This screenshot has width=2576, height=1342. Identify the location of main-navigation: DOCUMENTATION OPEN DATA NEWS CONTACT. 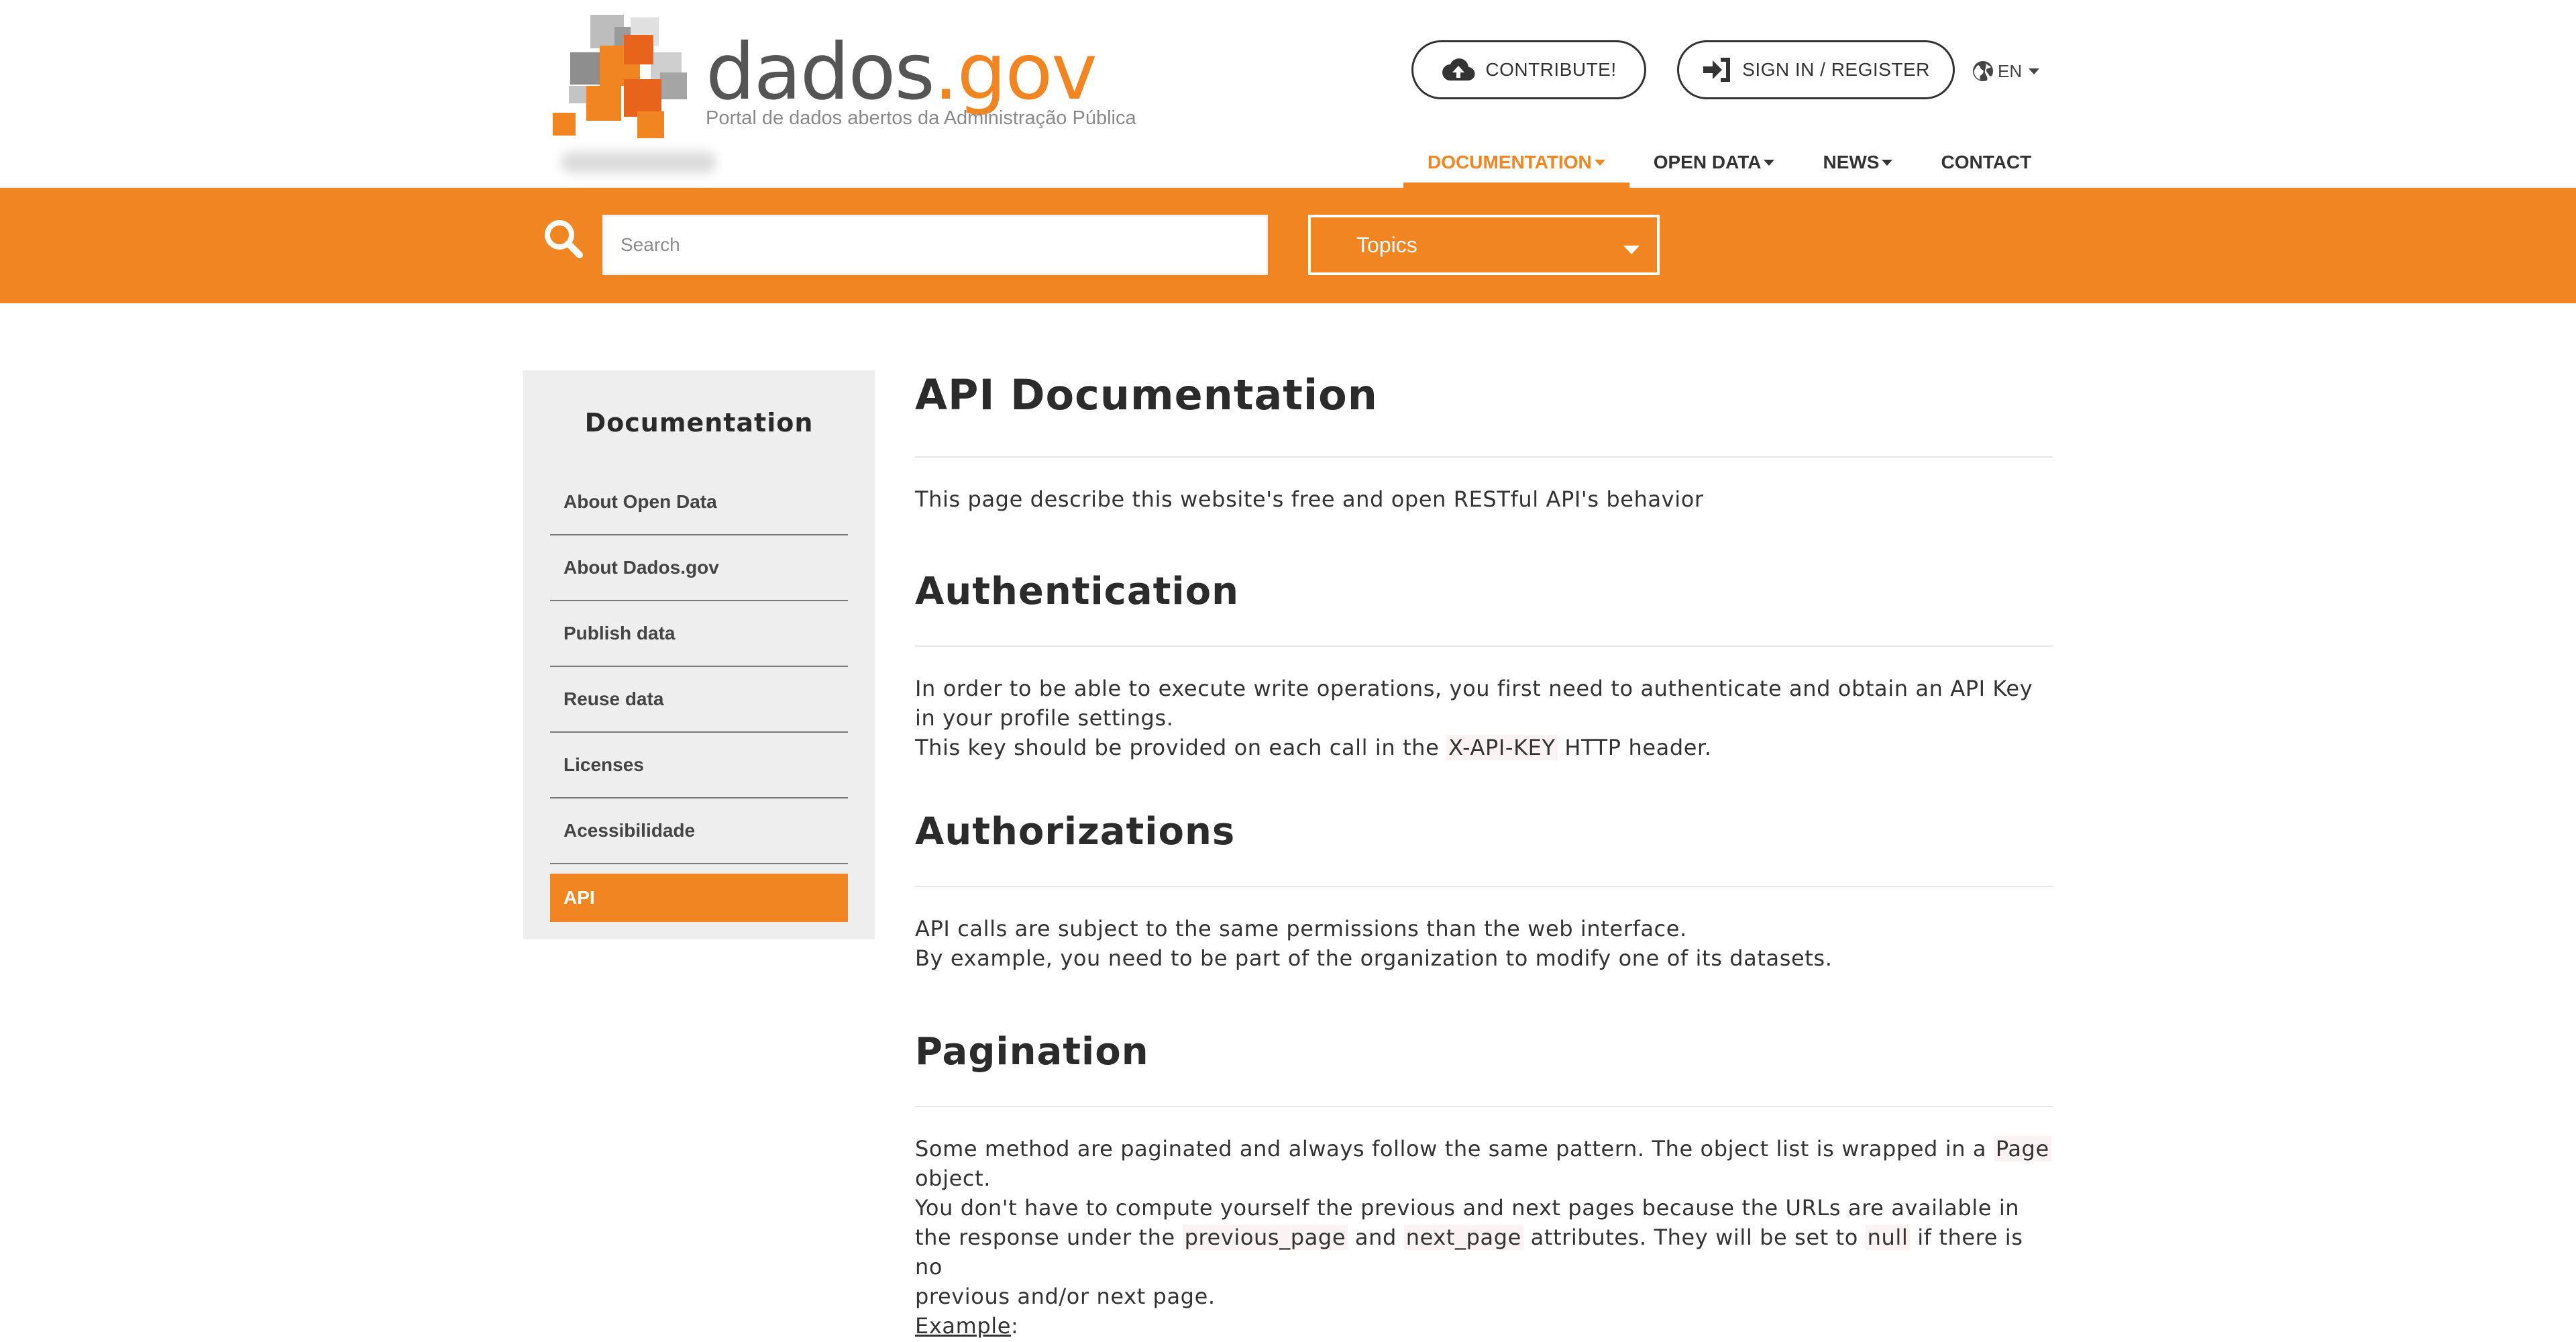
(1729, 163).